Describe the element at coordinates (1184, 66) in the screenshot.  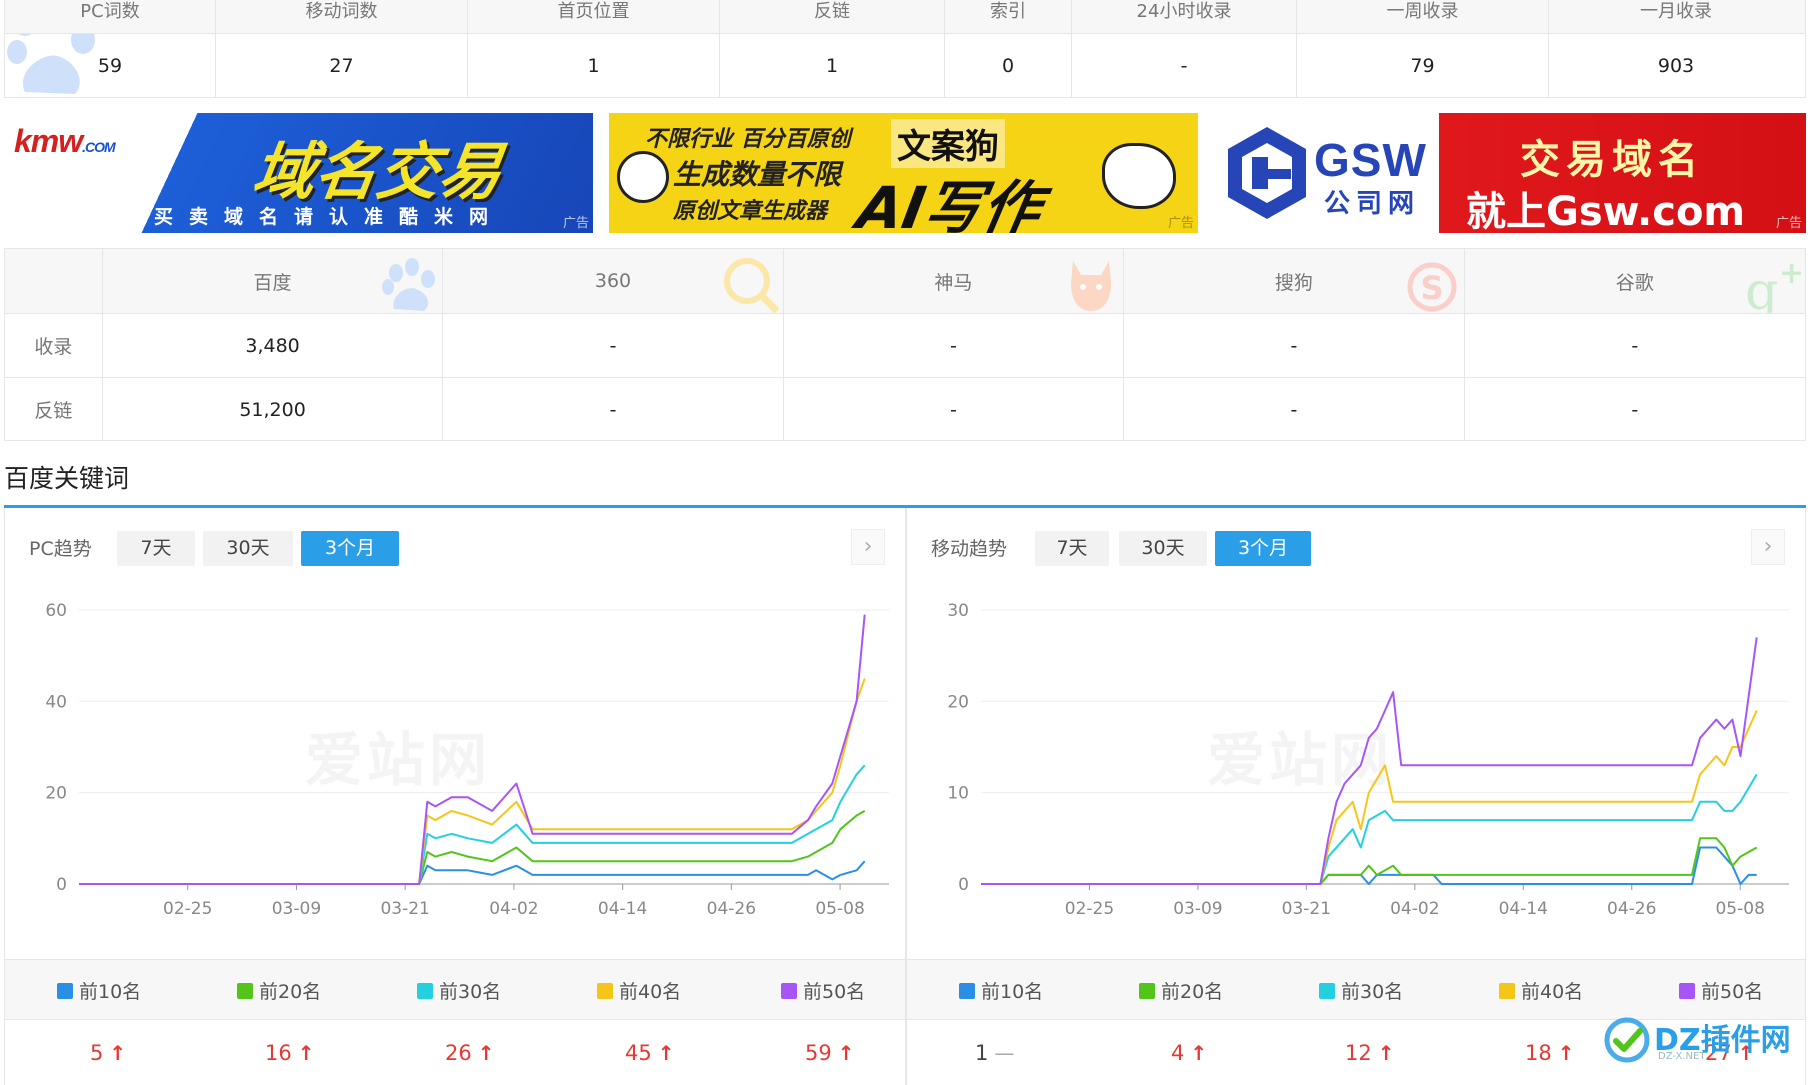
I see `stat-value: -` at that location.